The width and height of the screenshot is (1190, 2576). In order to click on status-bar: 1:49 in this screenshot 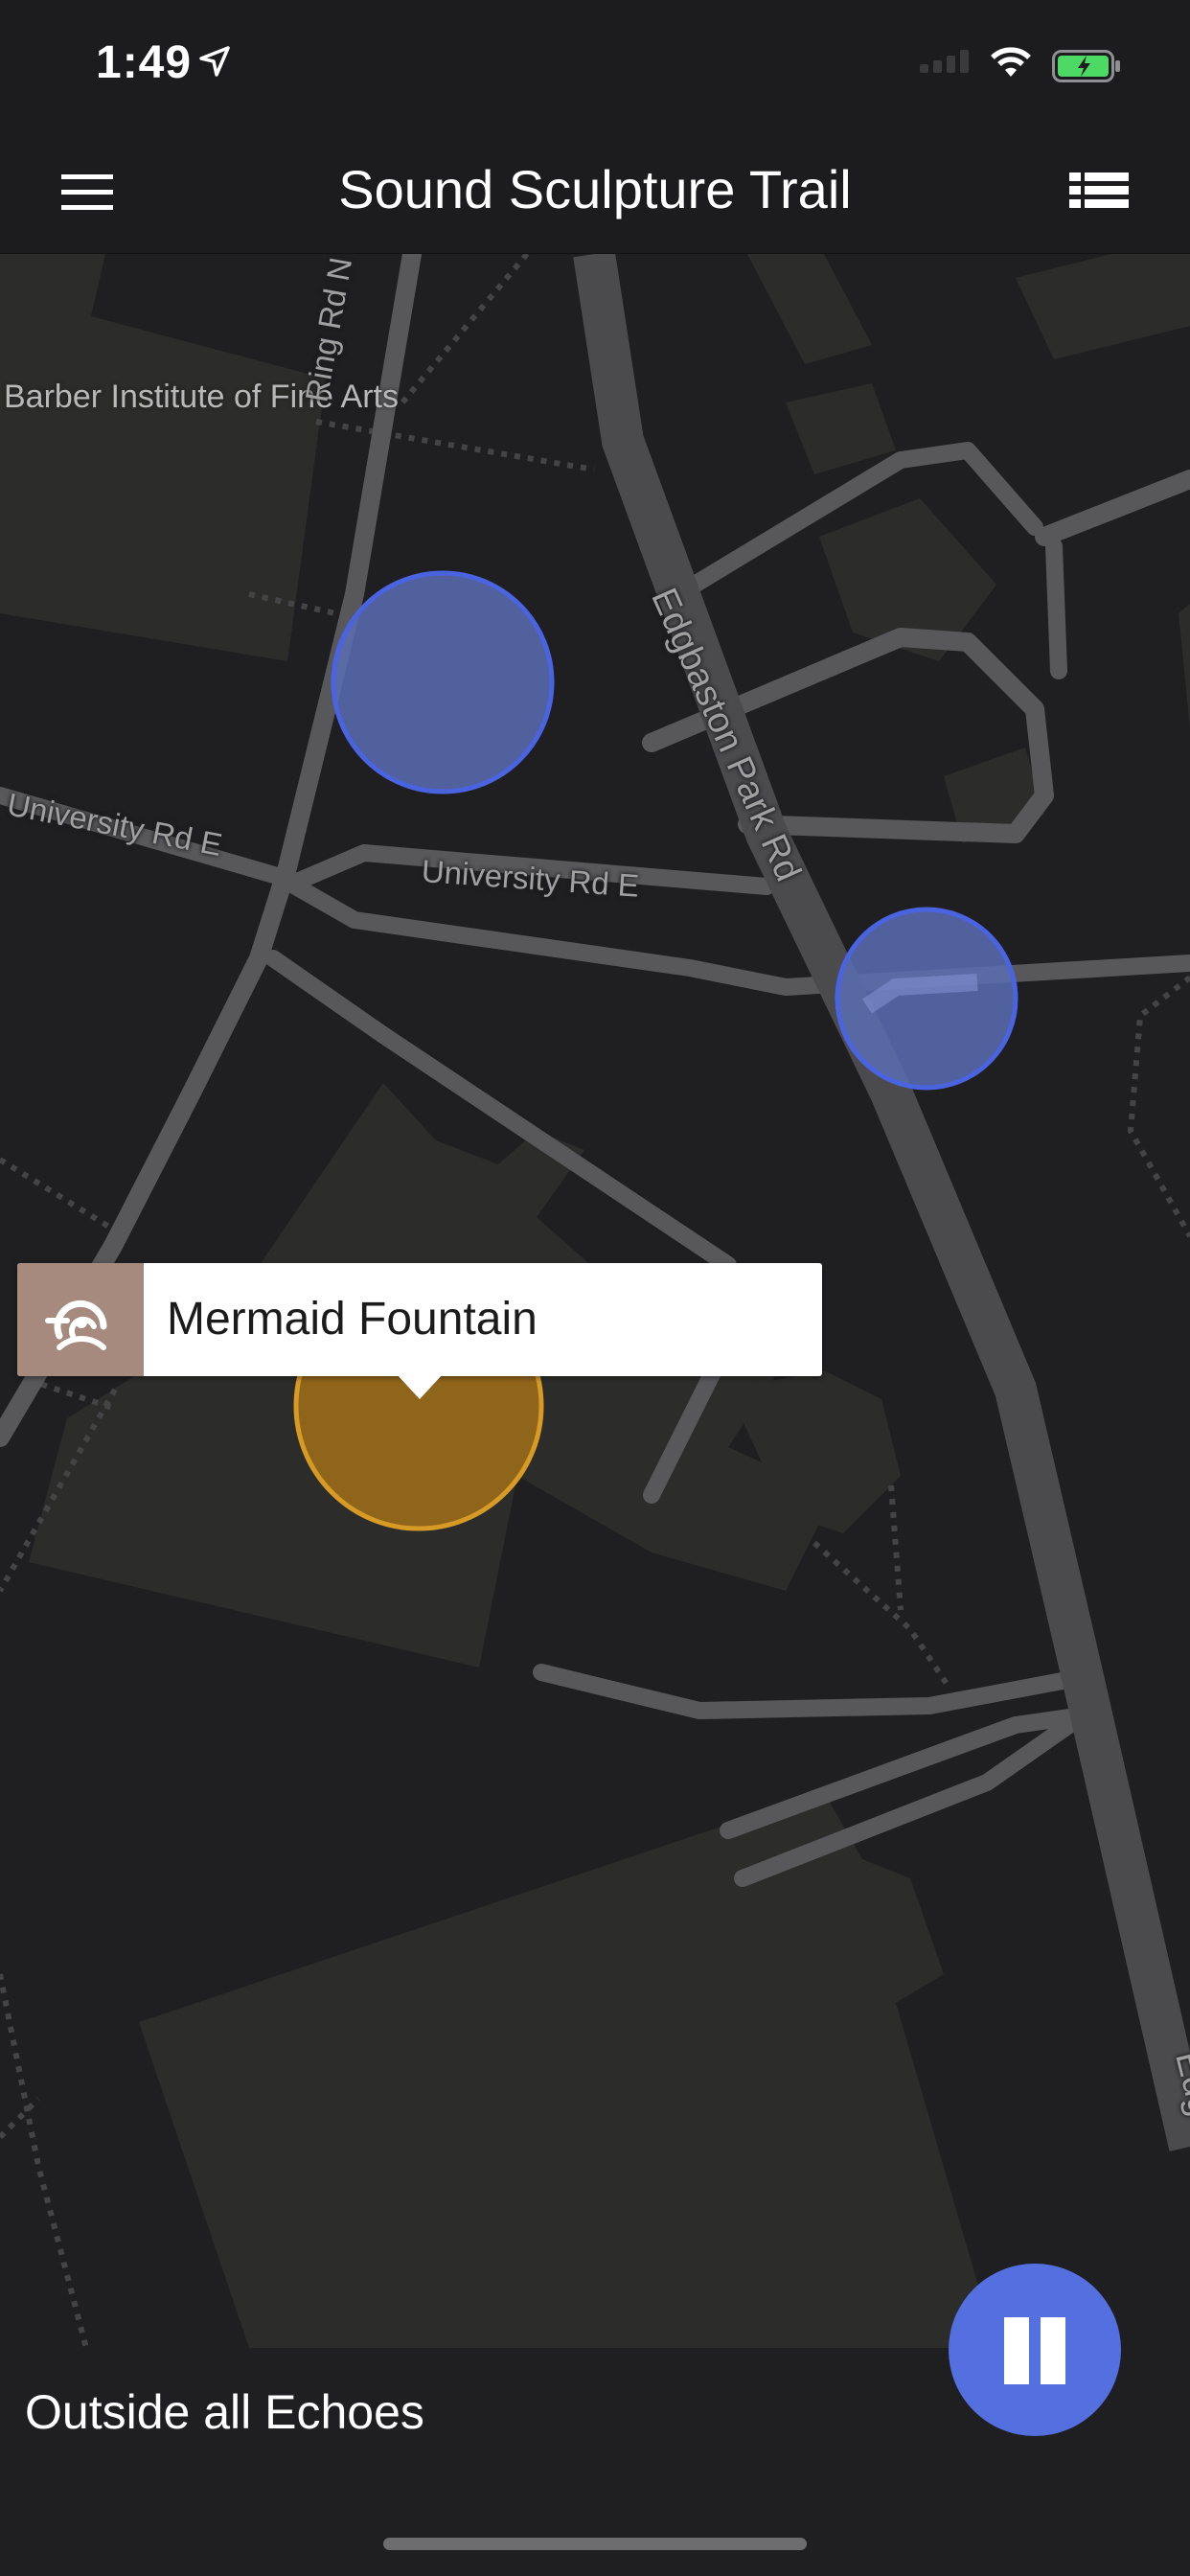, I will do `click(595, 63)`.